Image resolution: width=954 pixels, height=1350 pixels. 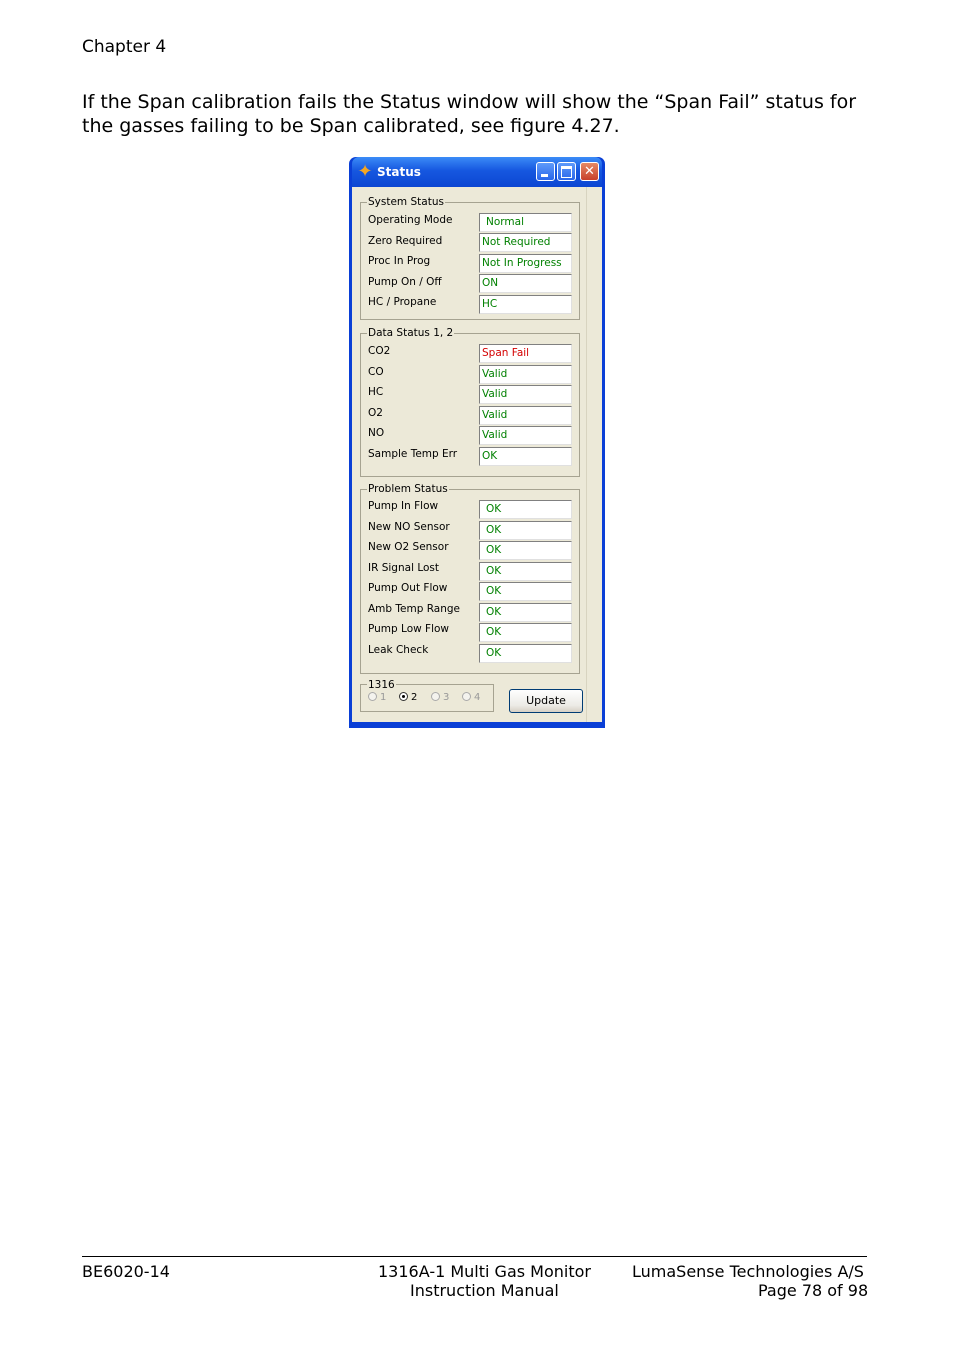 What do you see at coordinates (406, 202) in the screenshot?
I see `group-legend: System Status` at bounding box center [406, 202].